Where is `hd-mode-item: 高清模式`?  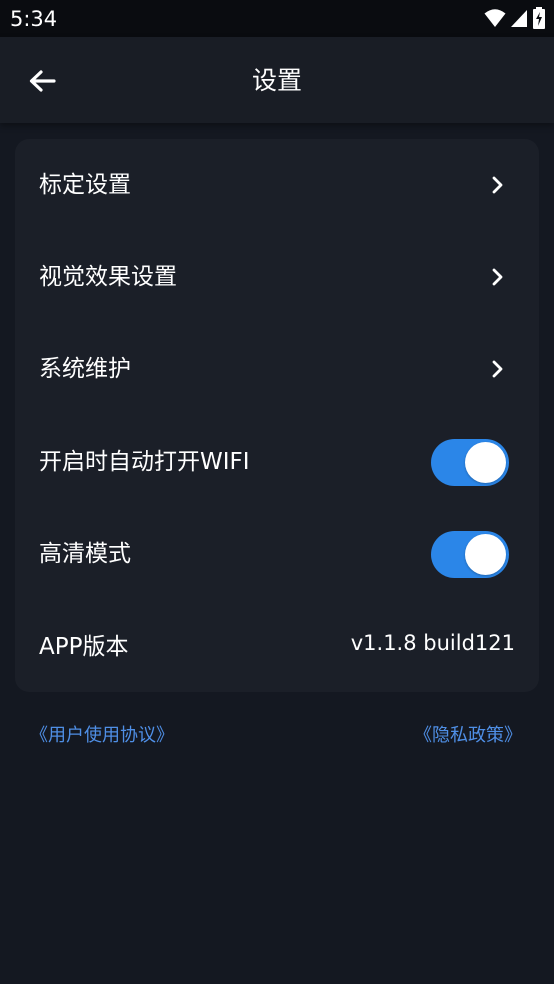 hd-mode-item: 高清模式 is located at coordinates (277, 554).